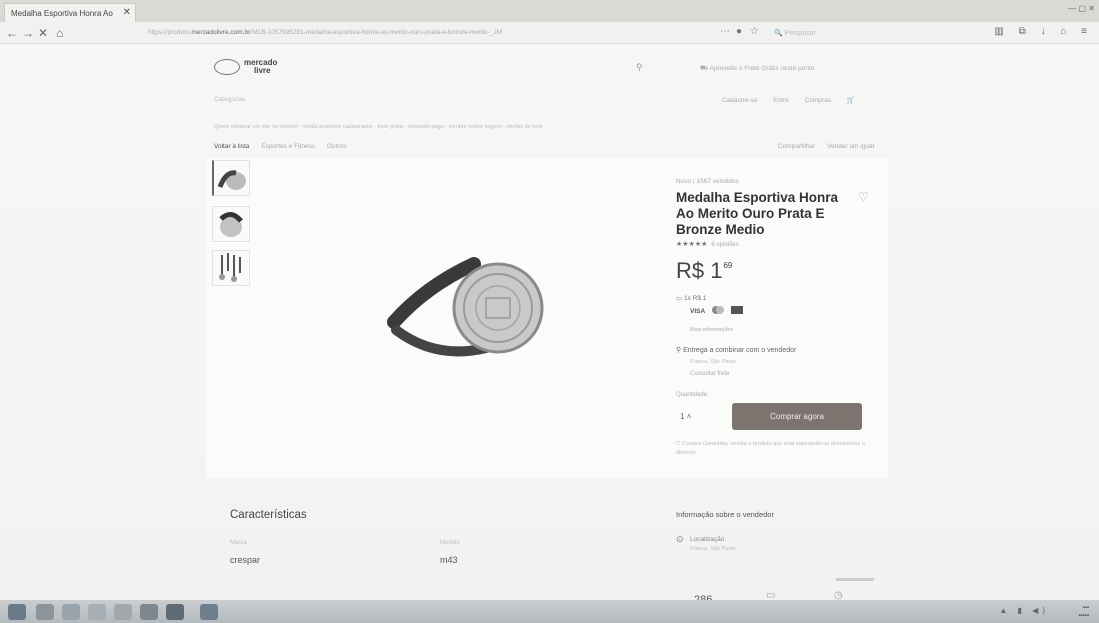  Describe the element at coordinates (739, 31) in the screenshot. I see `pocket-icon: ●` at that location.